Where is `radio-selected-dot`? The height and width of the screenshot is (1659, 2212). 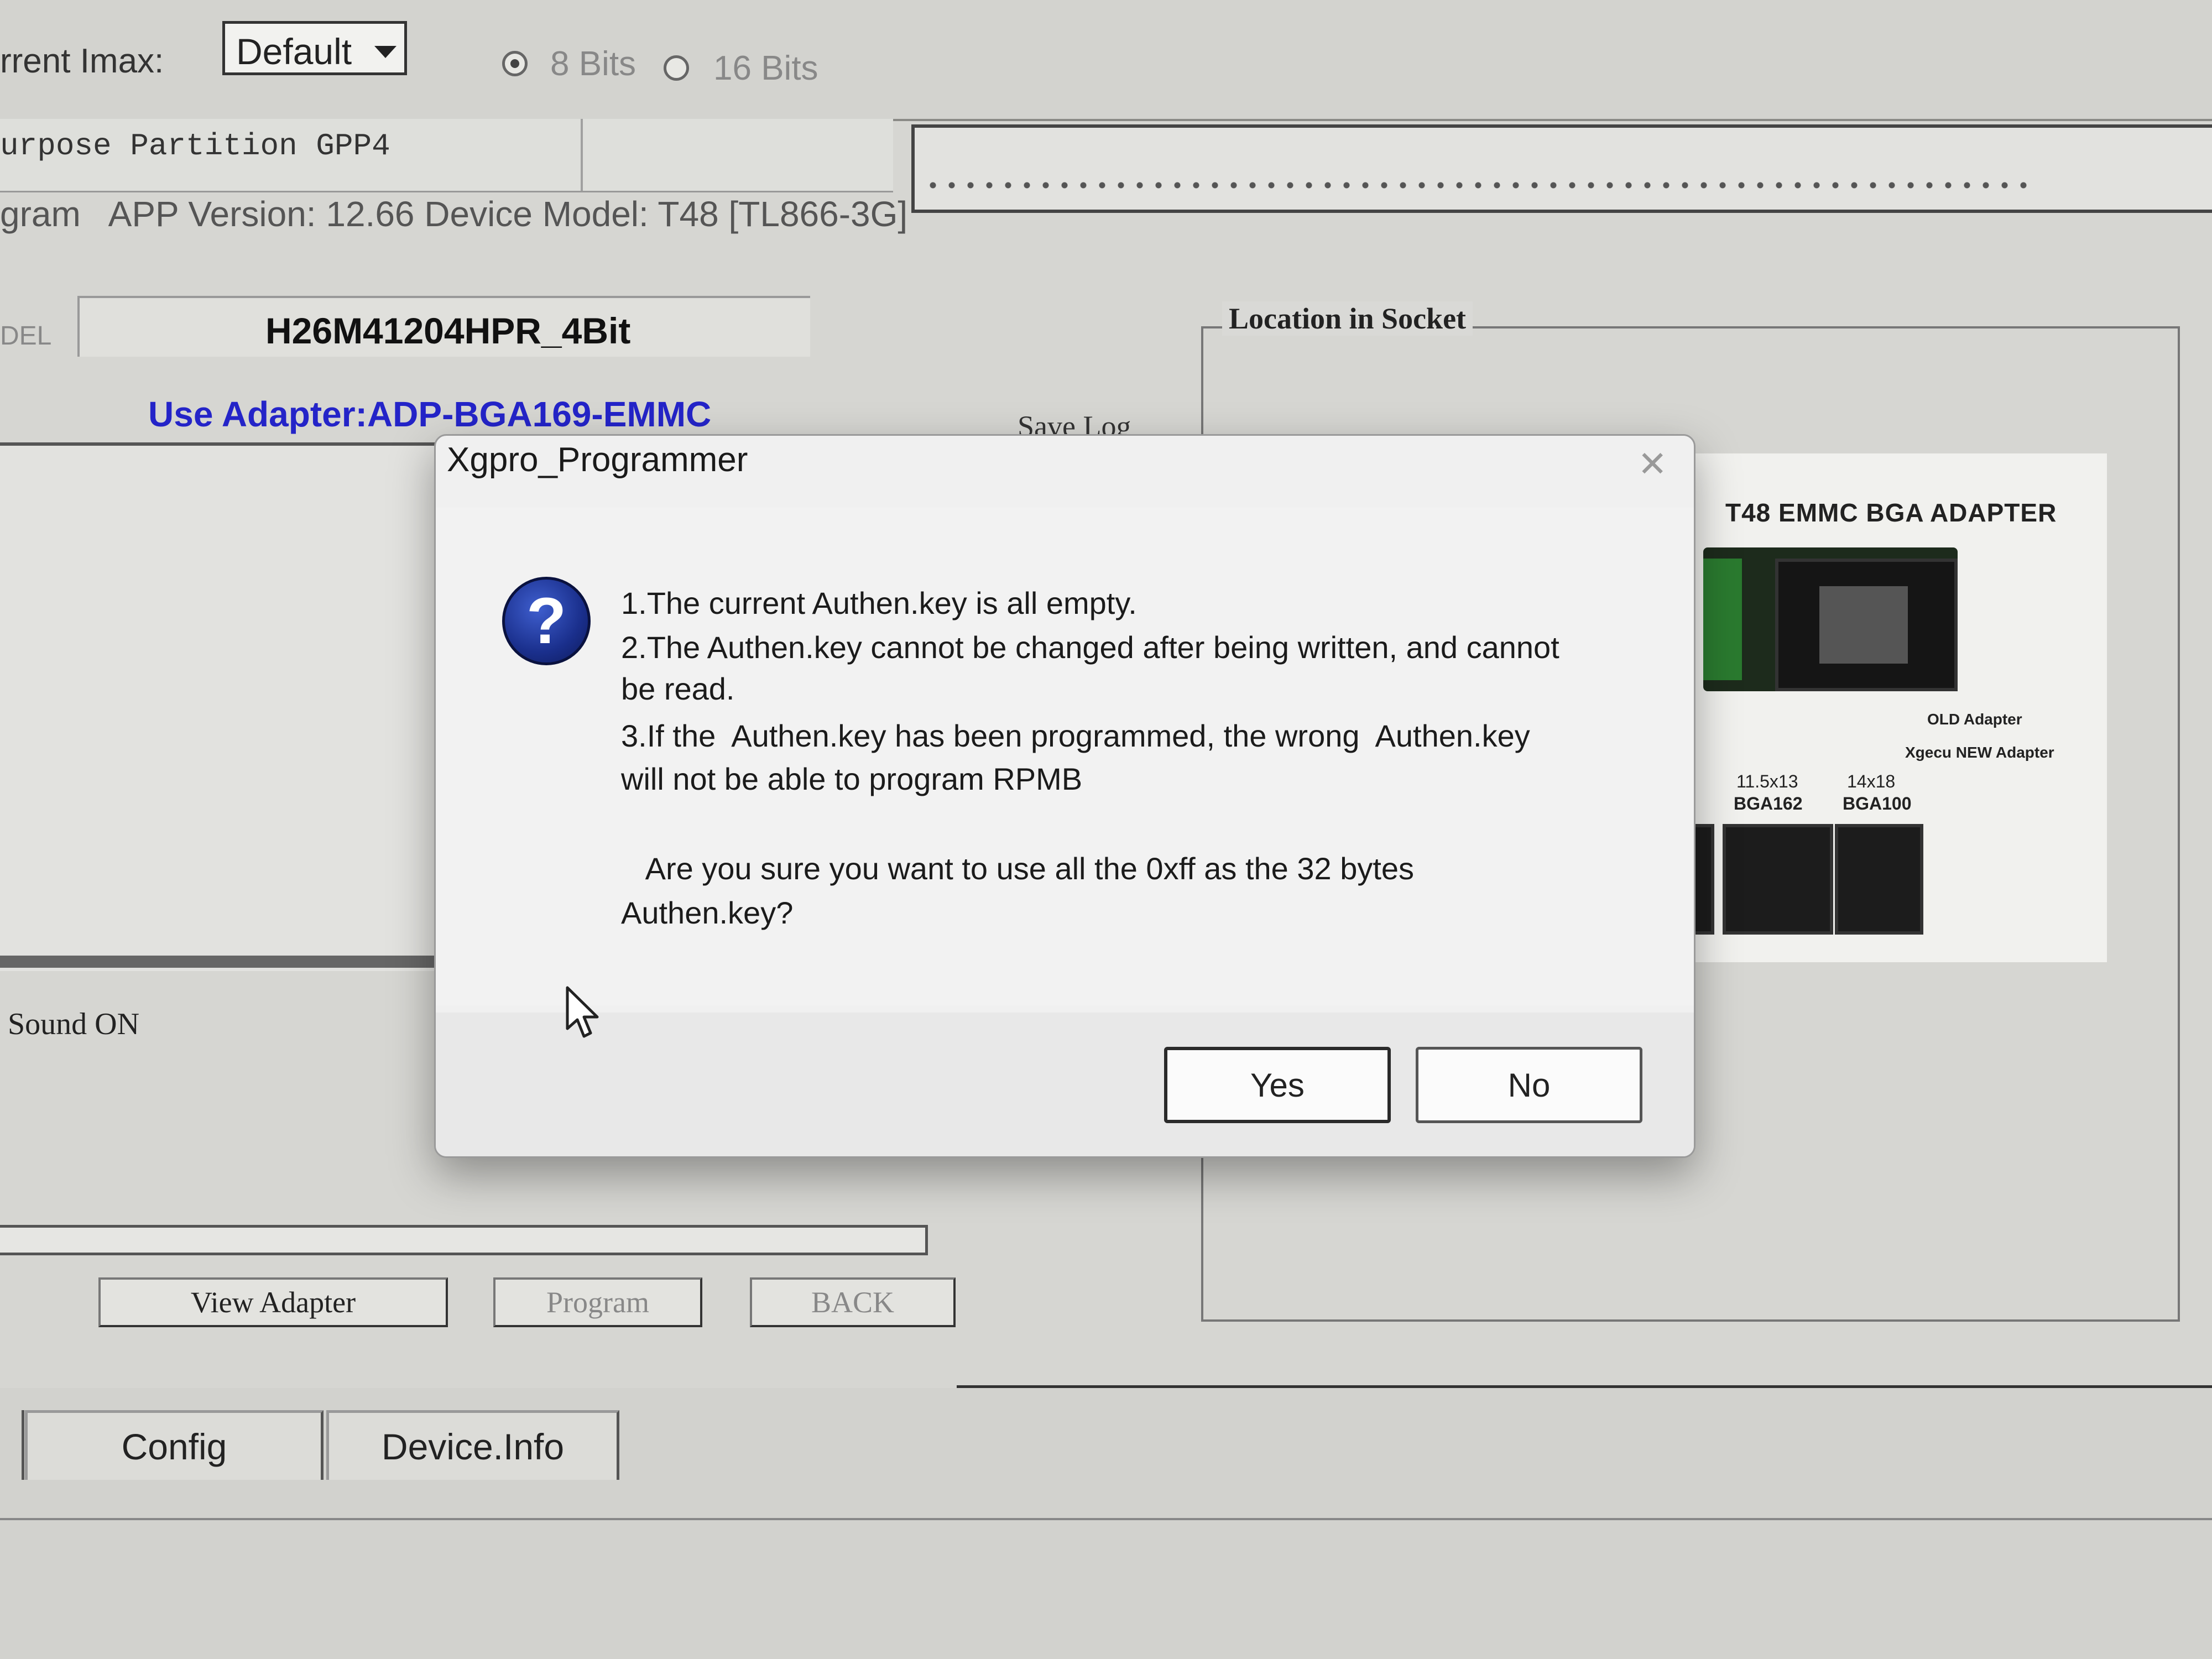
radio-selected-dot is located at coordinates (514, 64).